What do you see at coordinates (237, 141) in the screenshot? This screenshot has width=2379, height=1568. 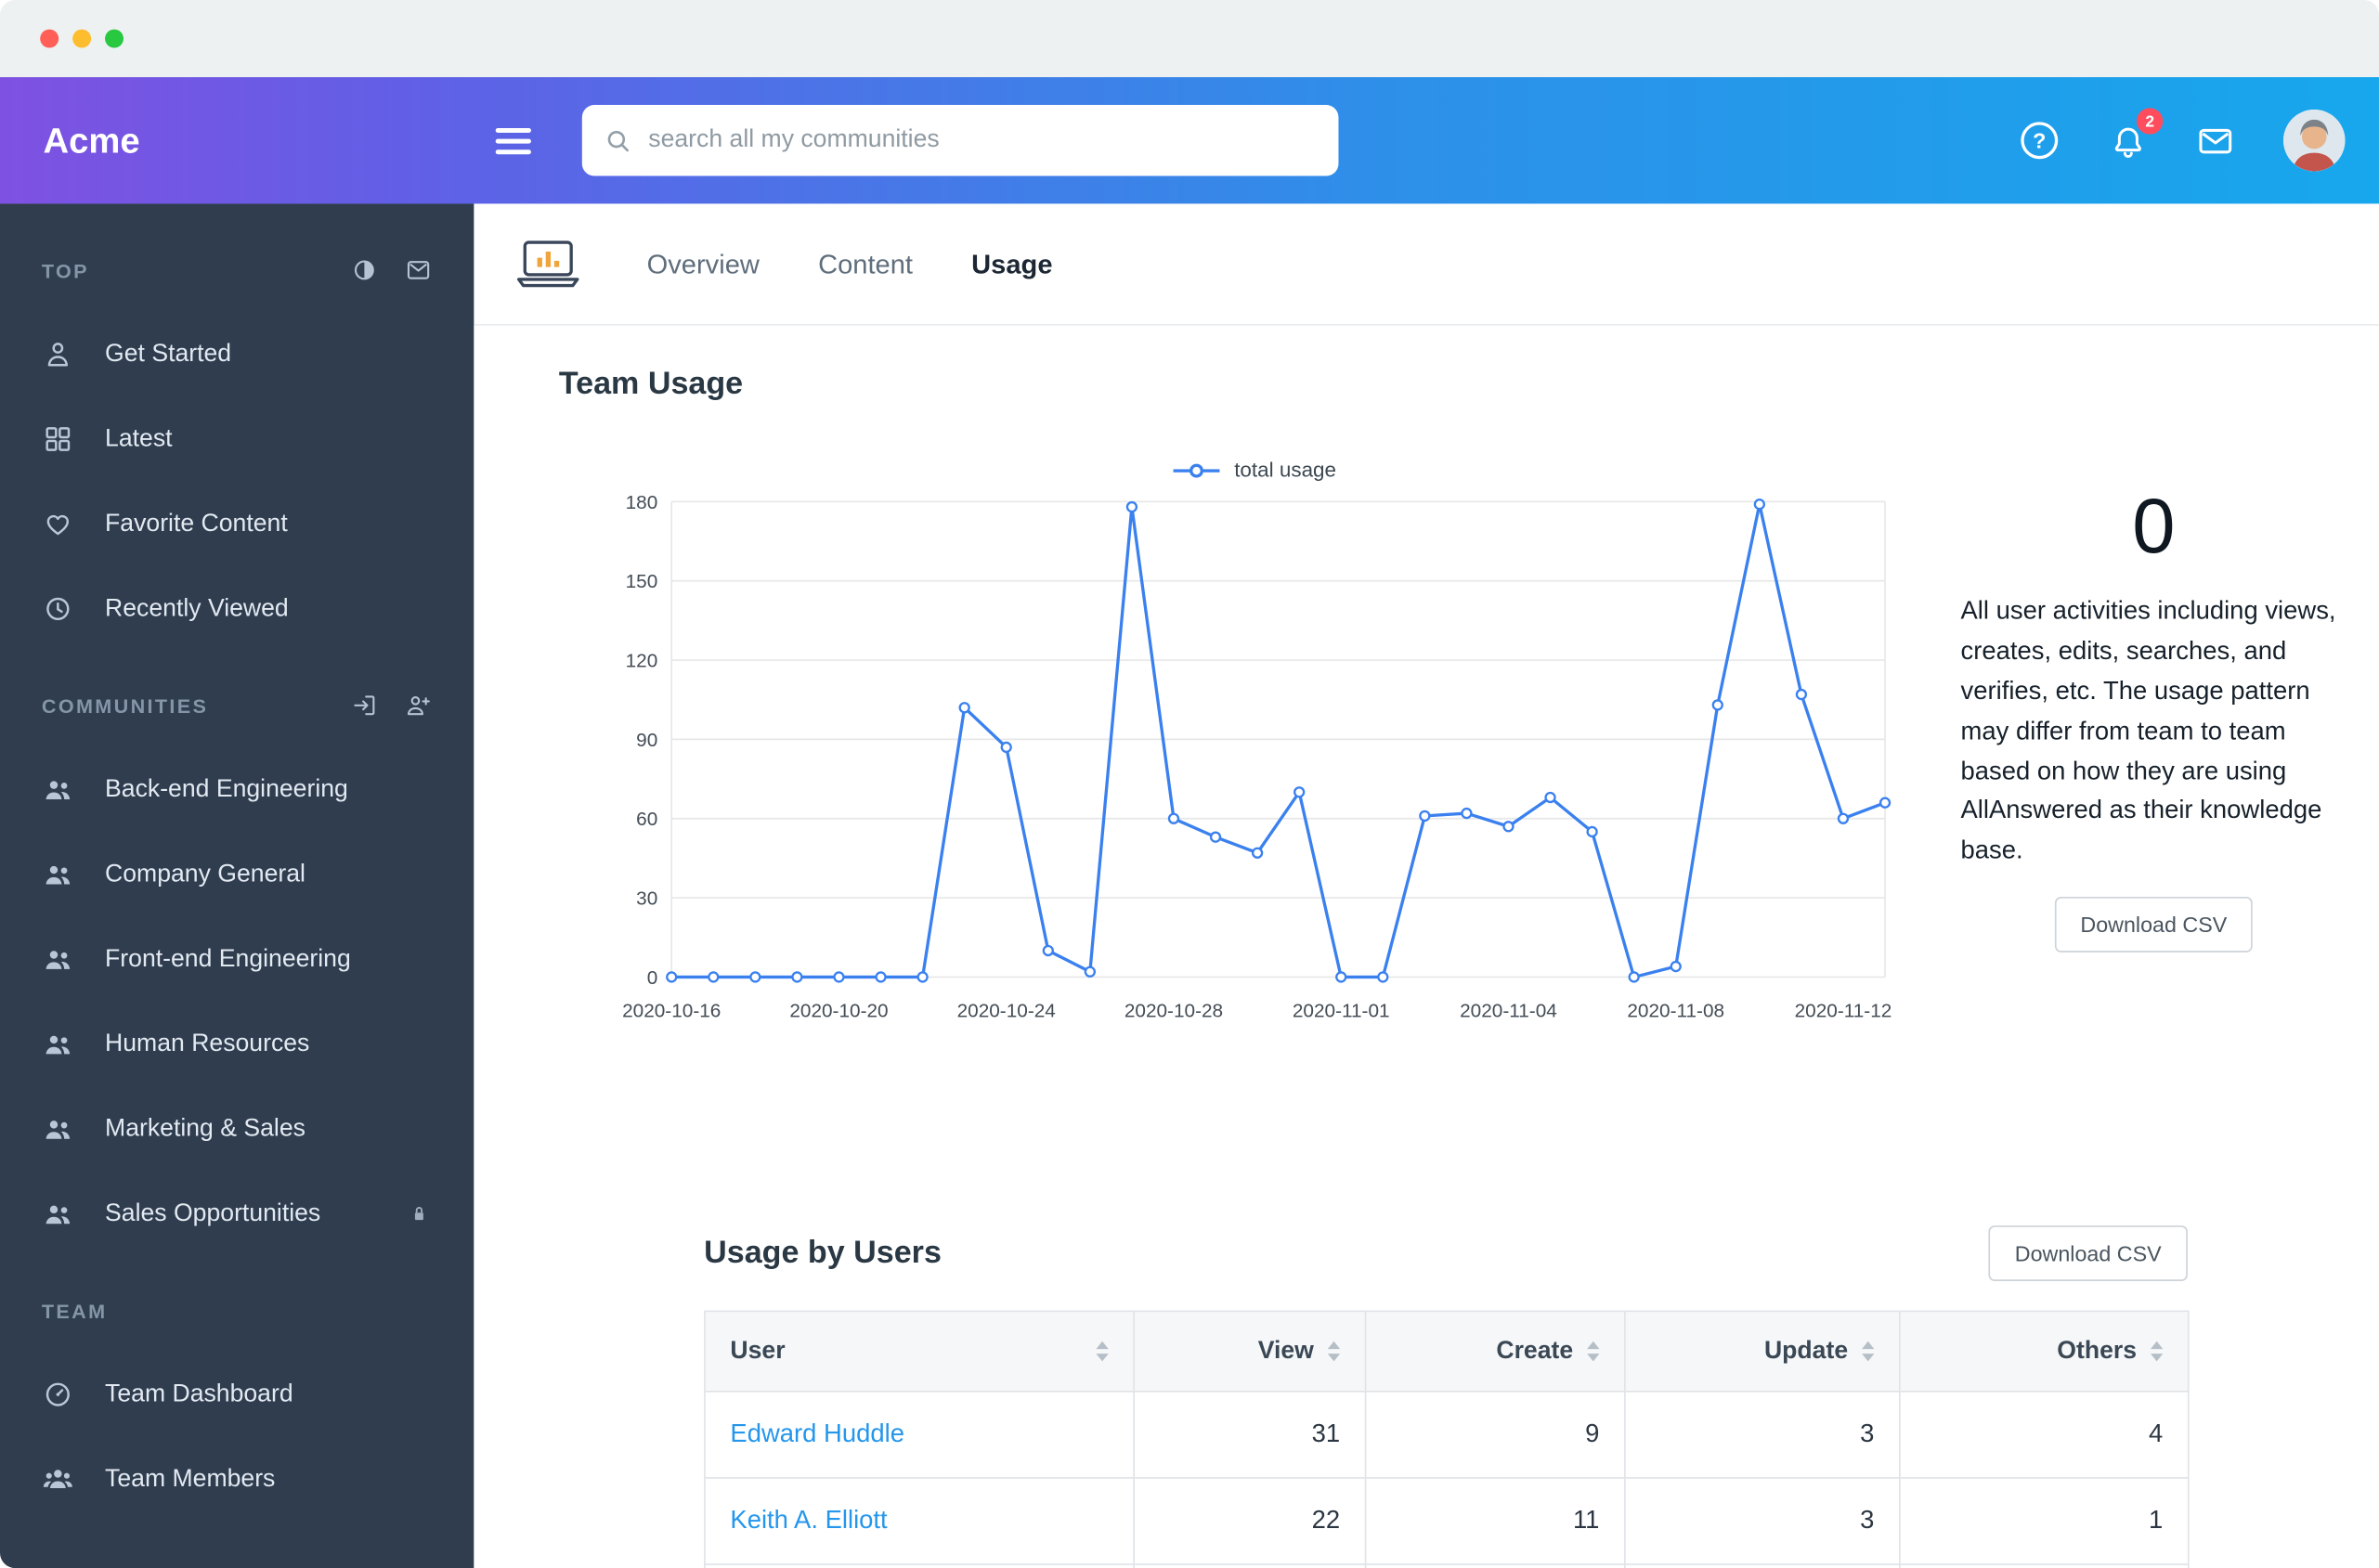 I see `brand-logo: Acme` at bounding box center [237, 141].